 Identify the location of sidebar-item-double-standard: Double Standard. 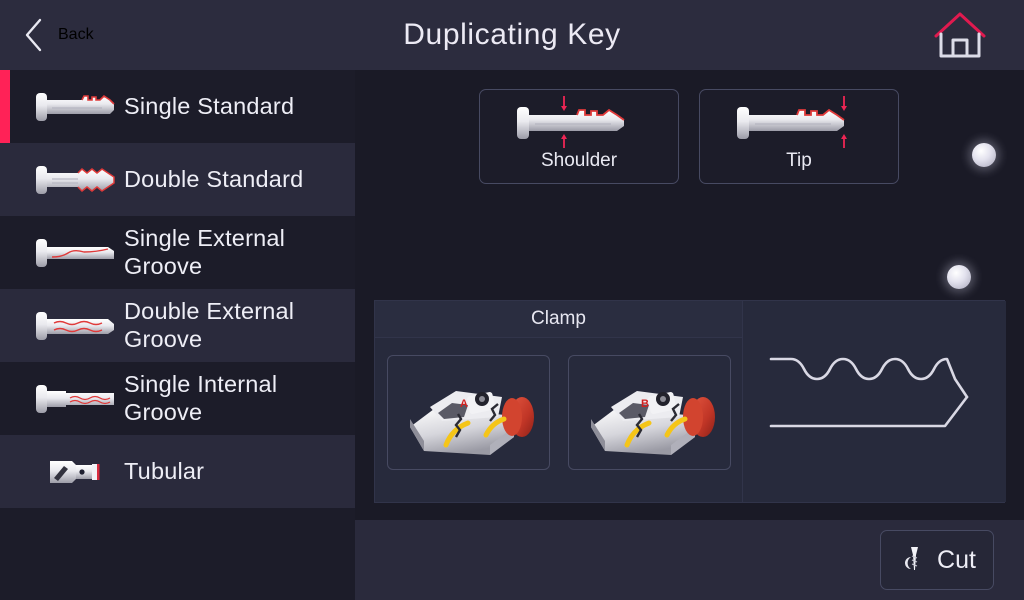
(177, 179).